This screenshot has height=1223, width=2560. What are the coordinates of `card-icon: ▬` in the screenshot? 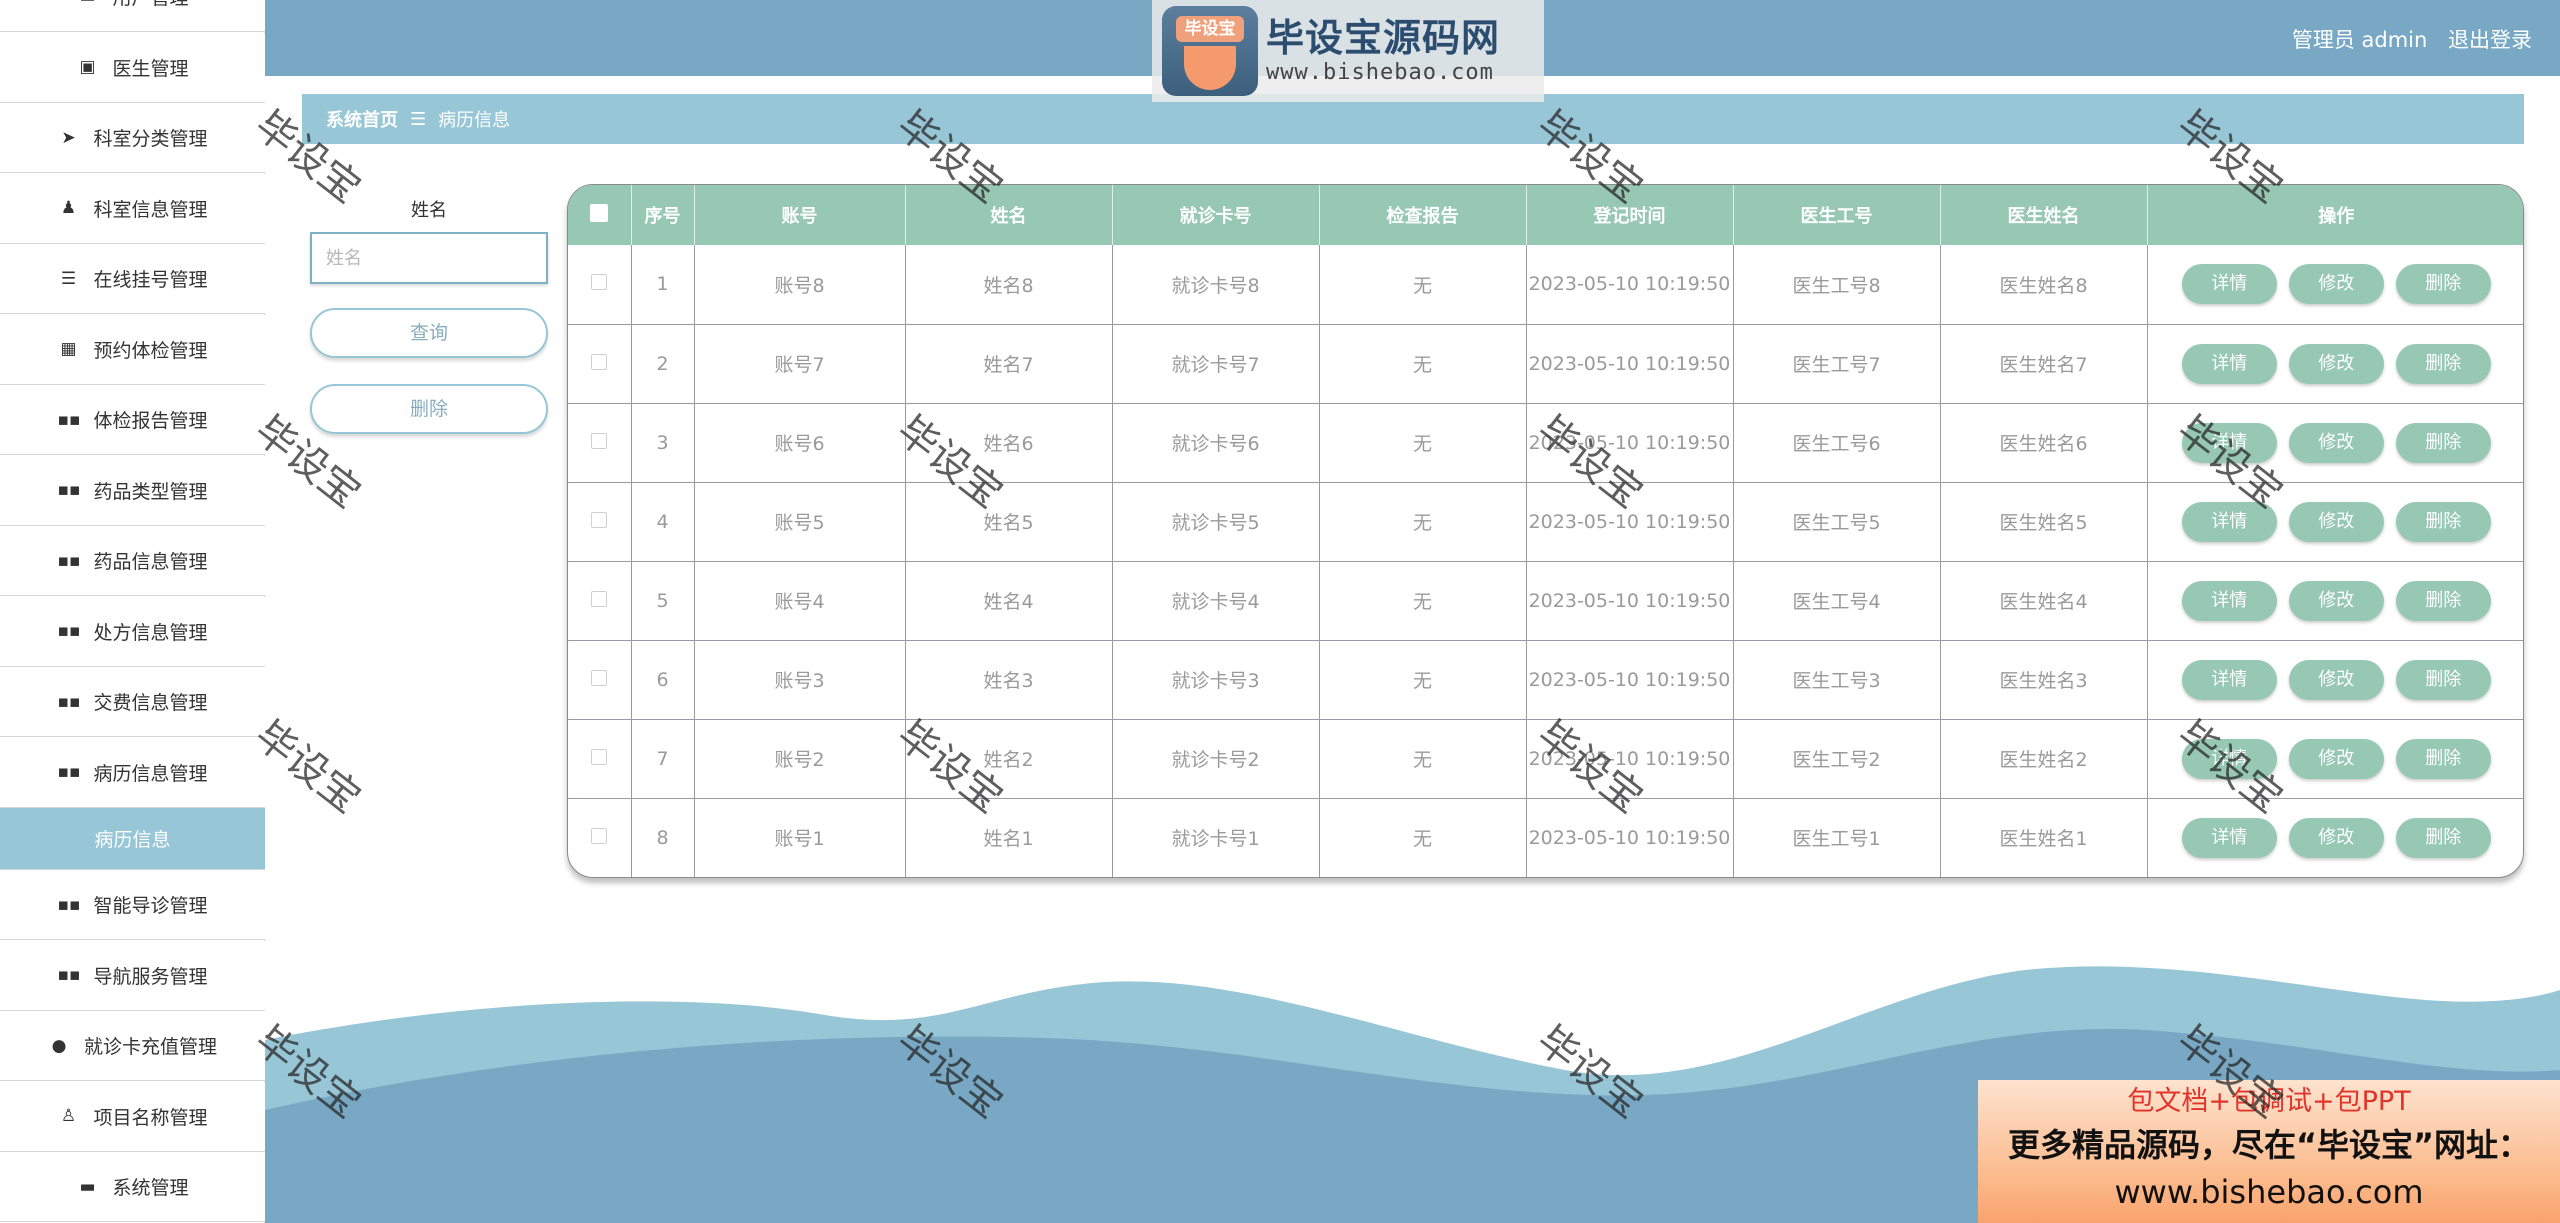 It's located at (87, 3).